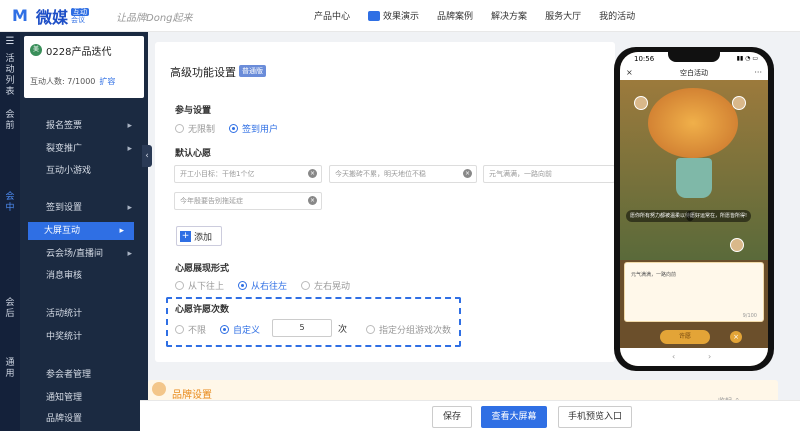  I want to click on radio-sway: 左右晃动, so click(325, 285).